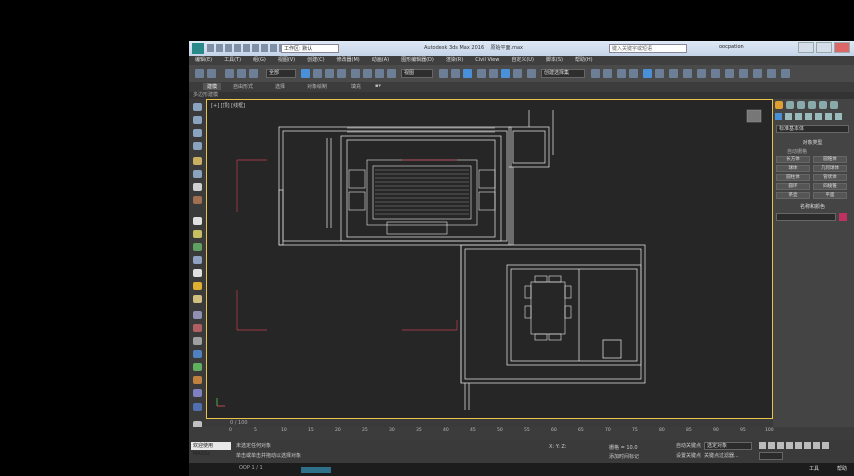 The height and width of the screenshot is (476, 854). I want to click on mirror-icon, so click(595, 73).